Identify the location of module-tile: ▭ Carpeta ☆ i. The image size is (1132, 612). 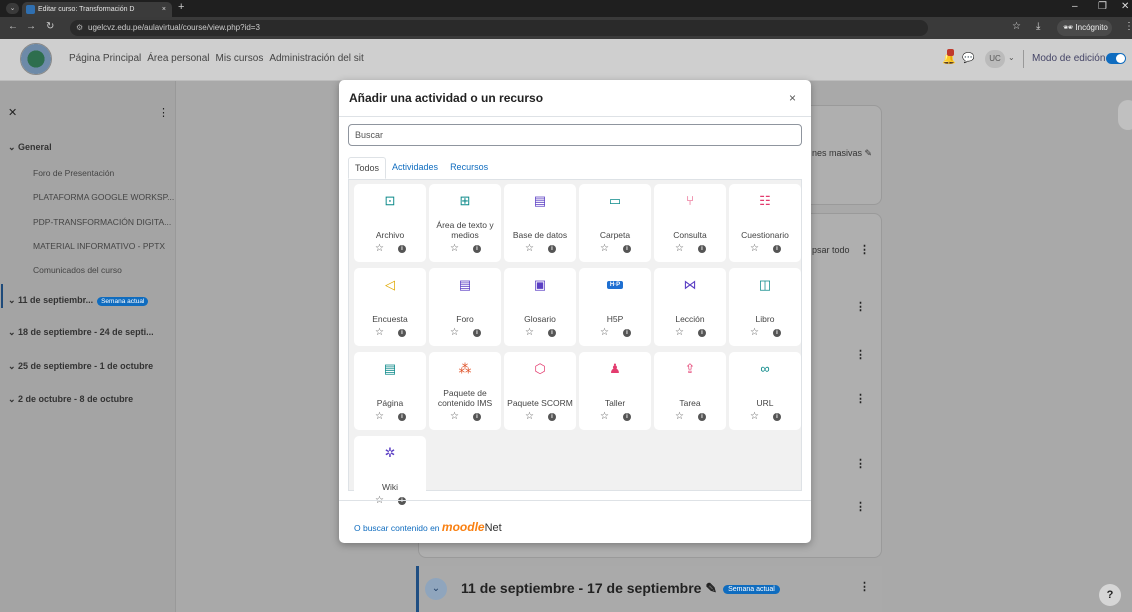
(615, 223).